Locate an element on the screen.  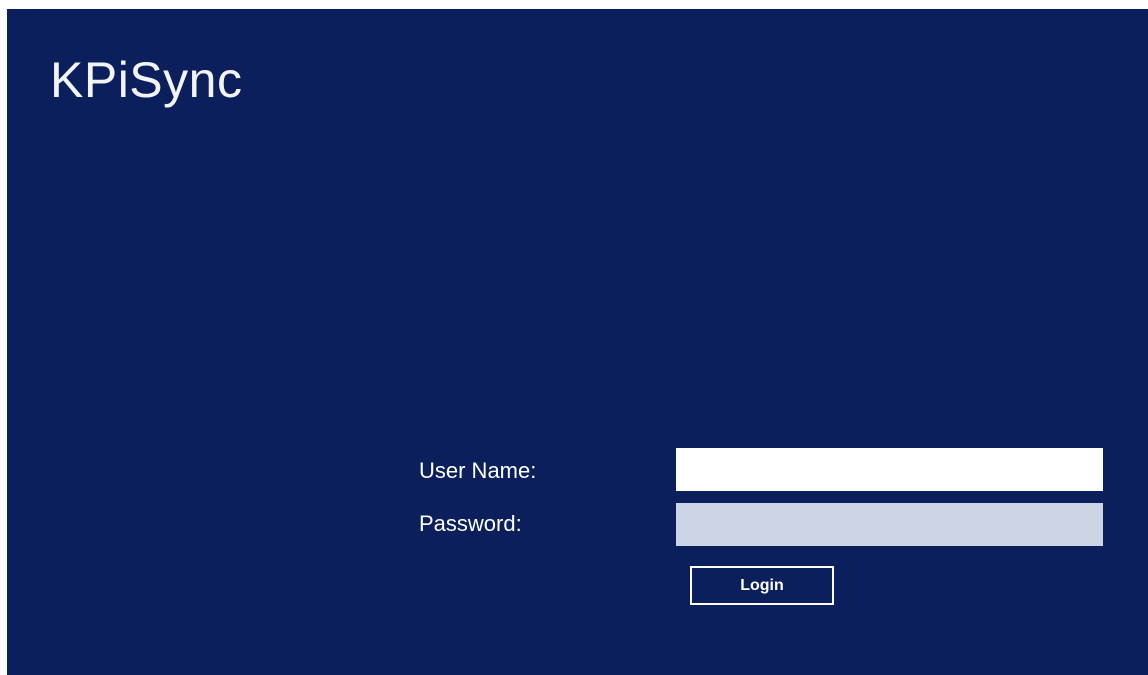
login-button: Login is located at coordinates (762, 585).